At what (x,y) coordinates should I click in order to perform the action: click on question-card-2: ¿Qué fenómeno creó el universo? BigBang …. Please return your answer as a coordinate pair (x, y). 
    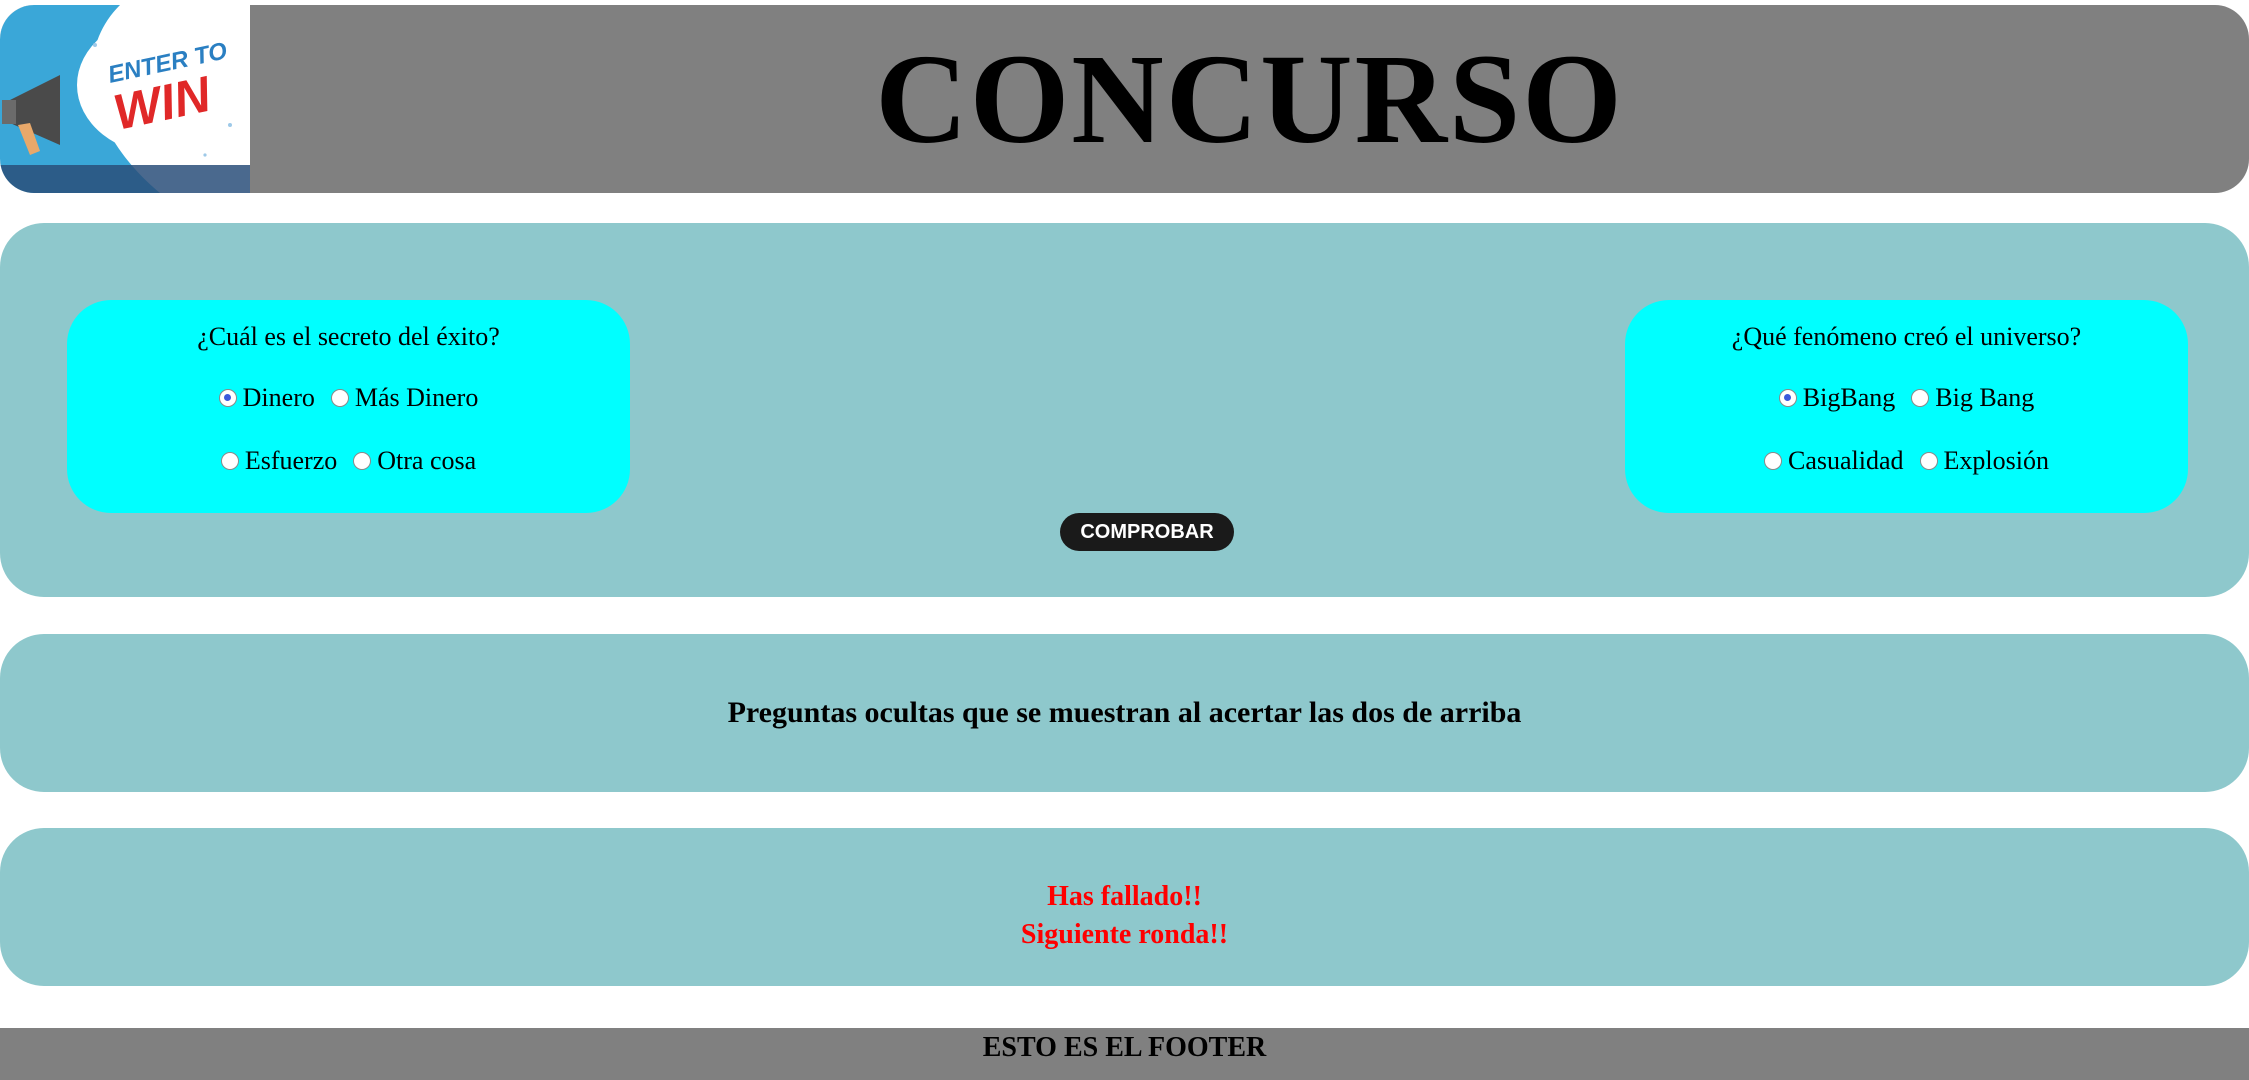
    Looking at the image, I should click on (1906, 406).